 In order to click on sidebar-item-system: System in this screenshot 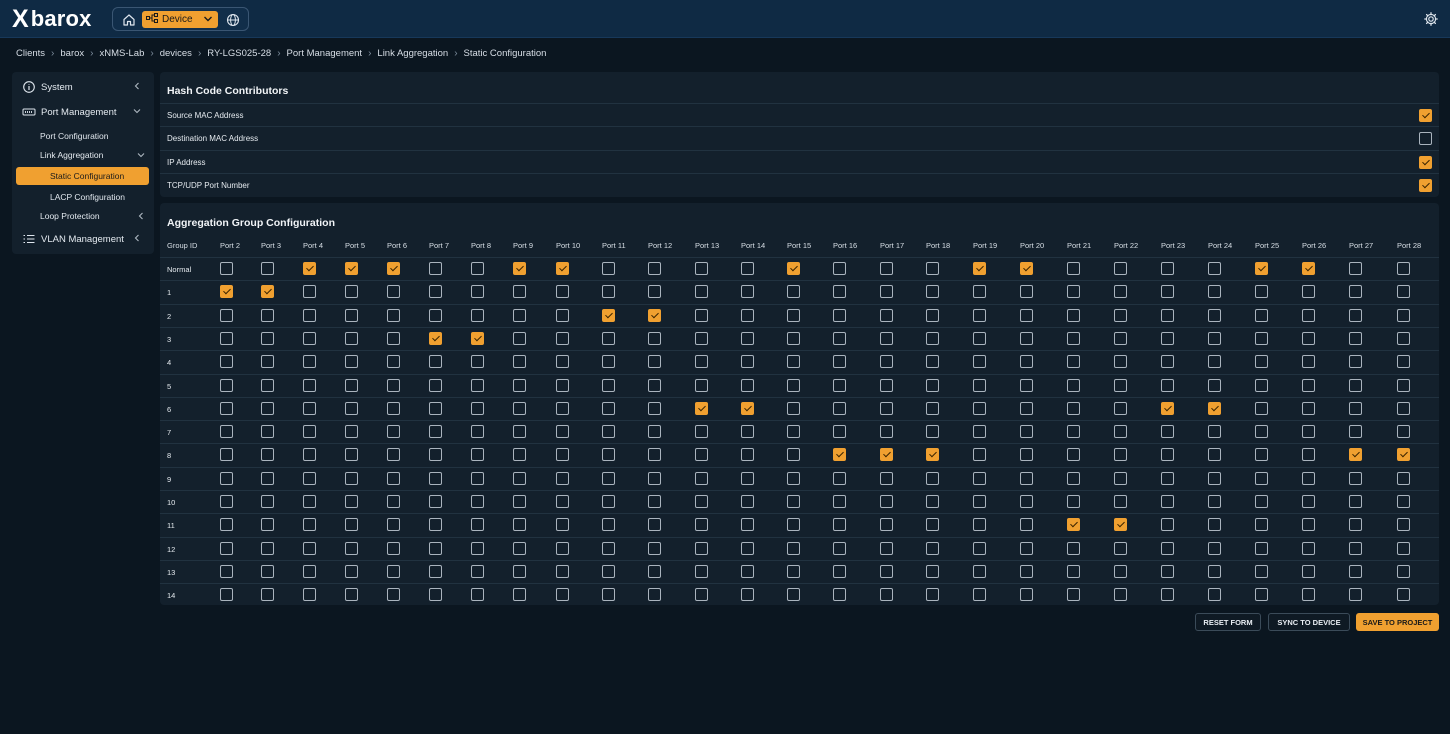, I will do `click(83, 87)`.